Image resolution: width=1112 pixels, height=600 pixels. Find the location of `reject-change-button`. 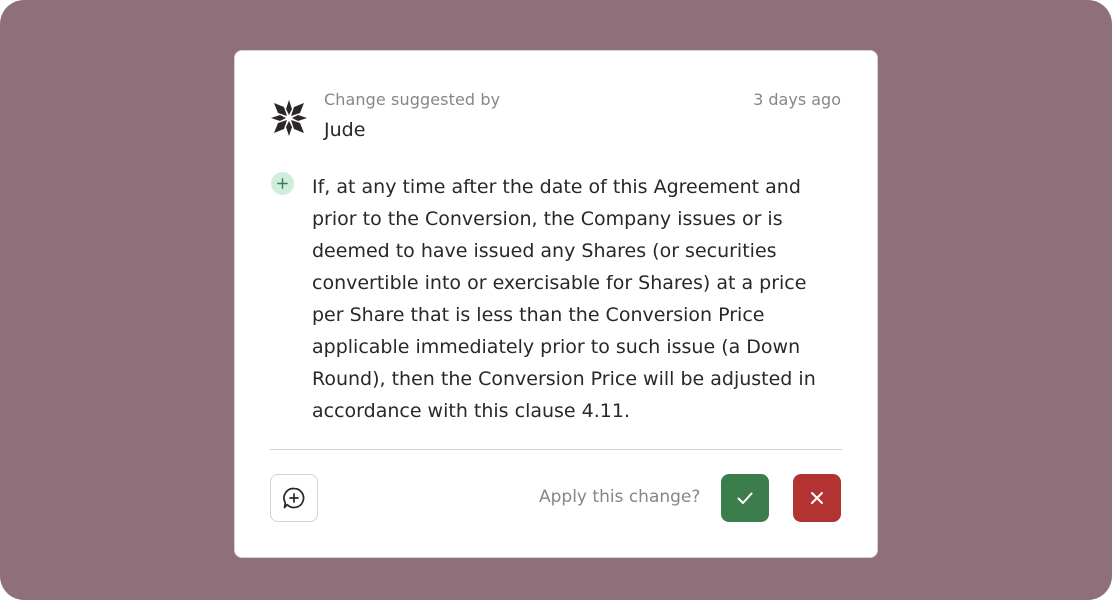

reject-change-button is located at coordinates (817, 498).